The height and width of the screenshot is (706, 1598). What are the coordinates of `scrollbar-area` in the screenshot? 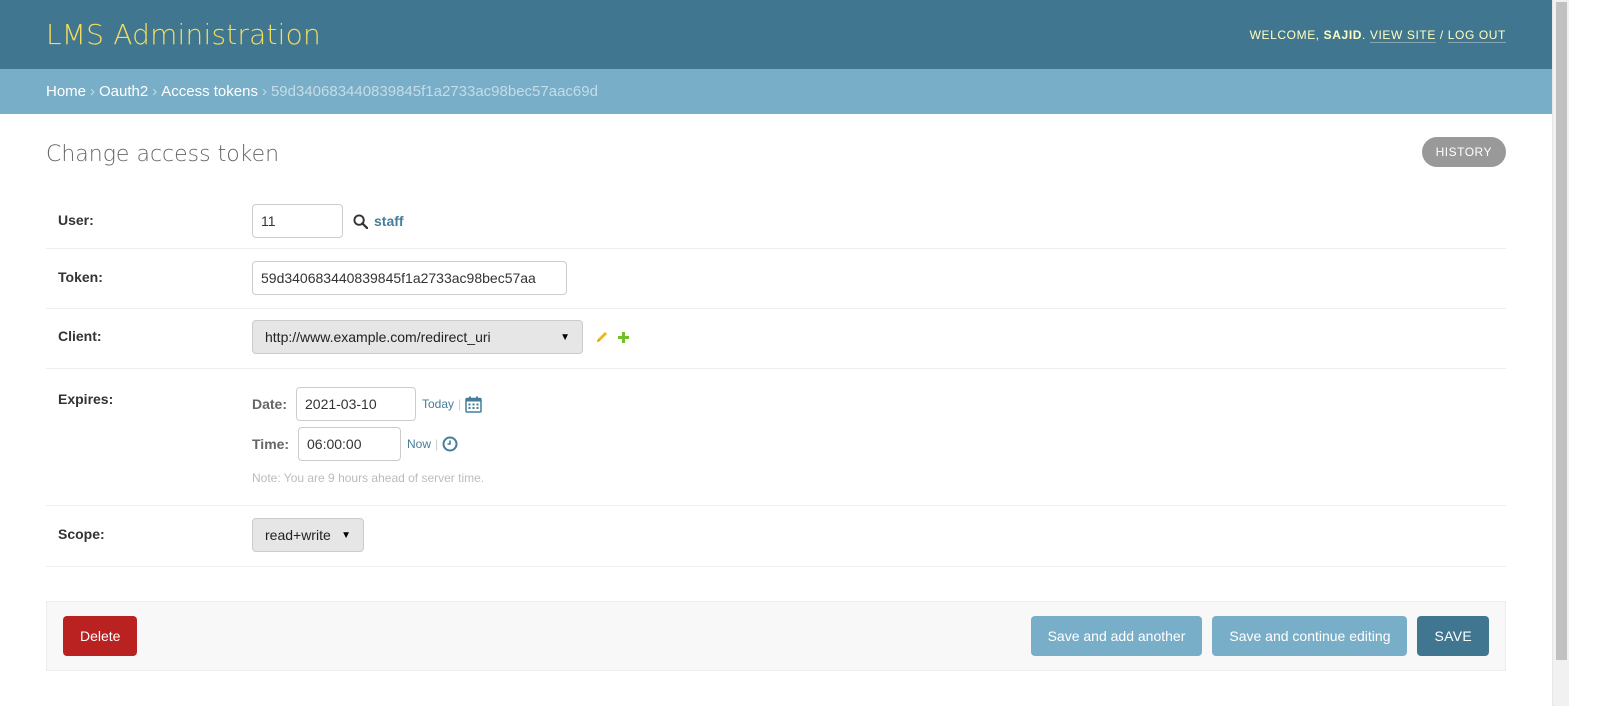 It's located at (1575, 353).